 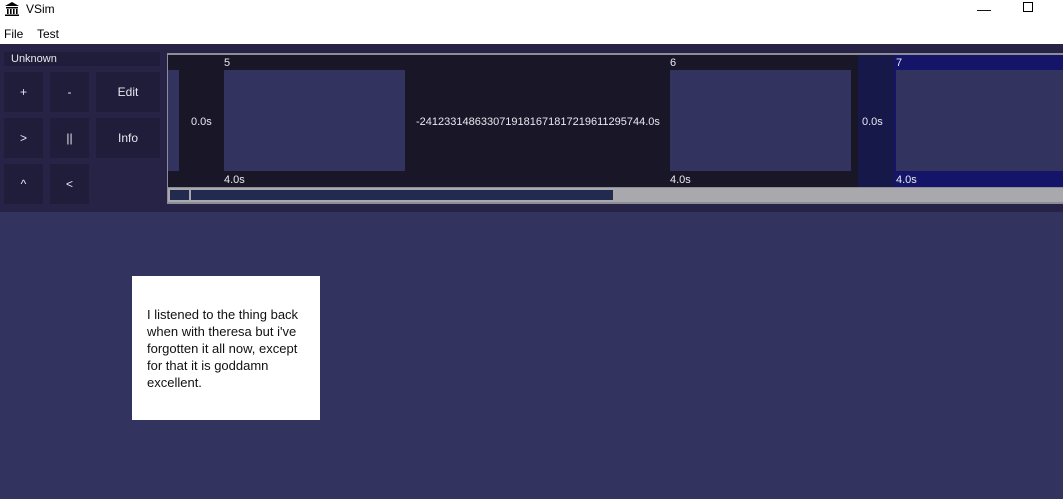 What do you see at coordinates (48, 34) in the screenshot?
I see `menu-test: Test` at bounding box center [48, 34].